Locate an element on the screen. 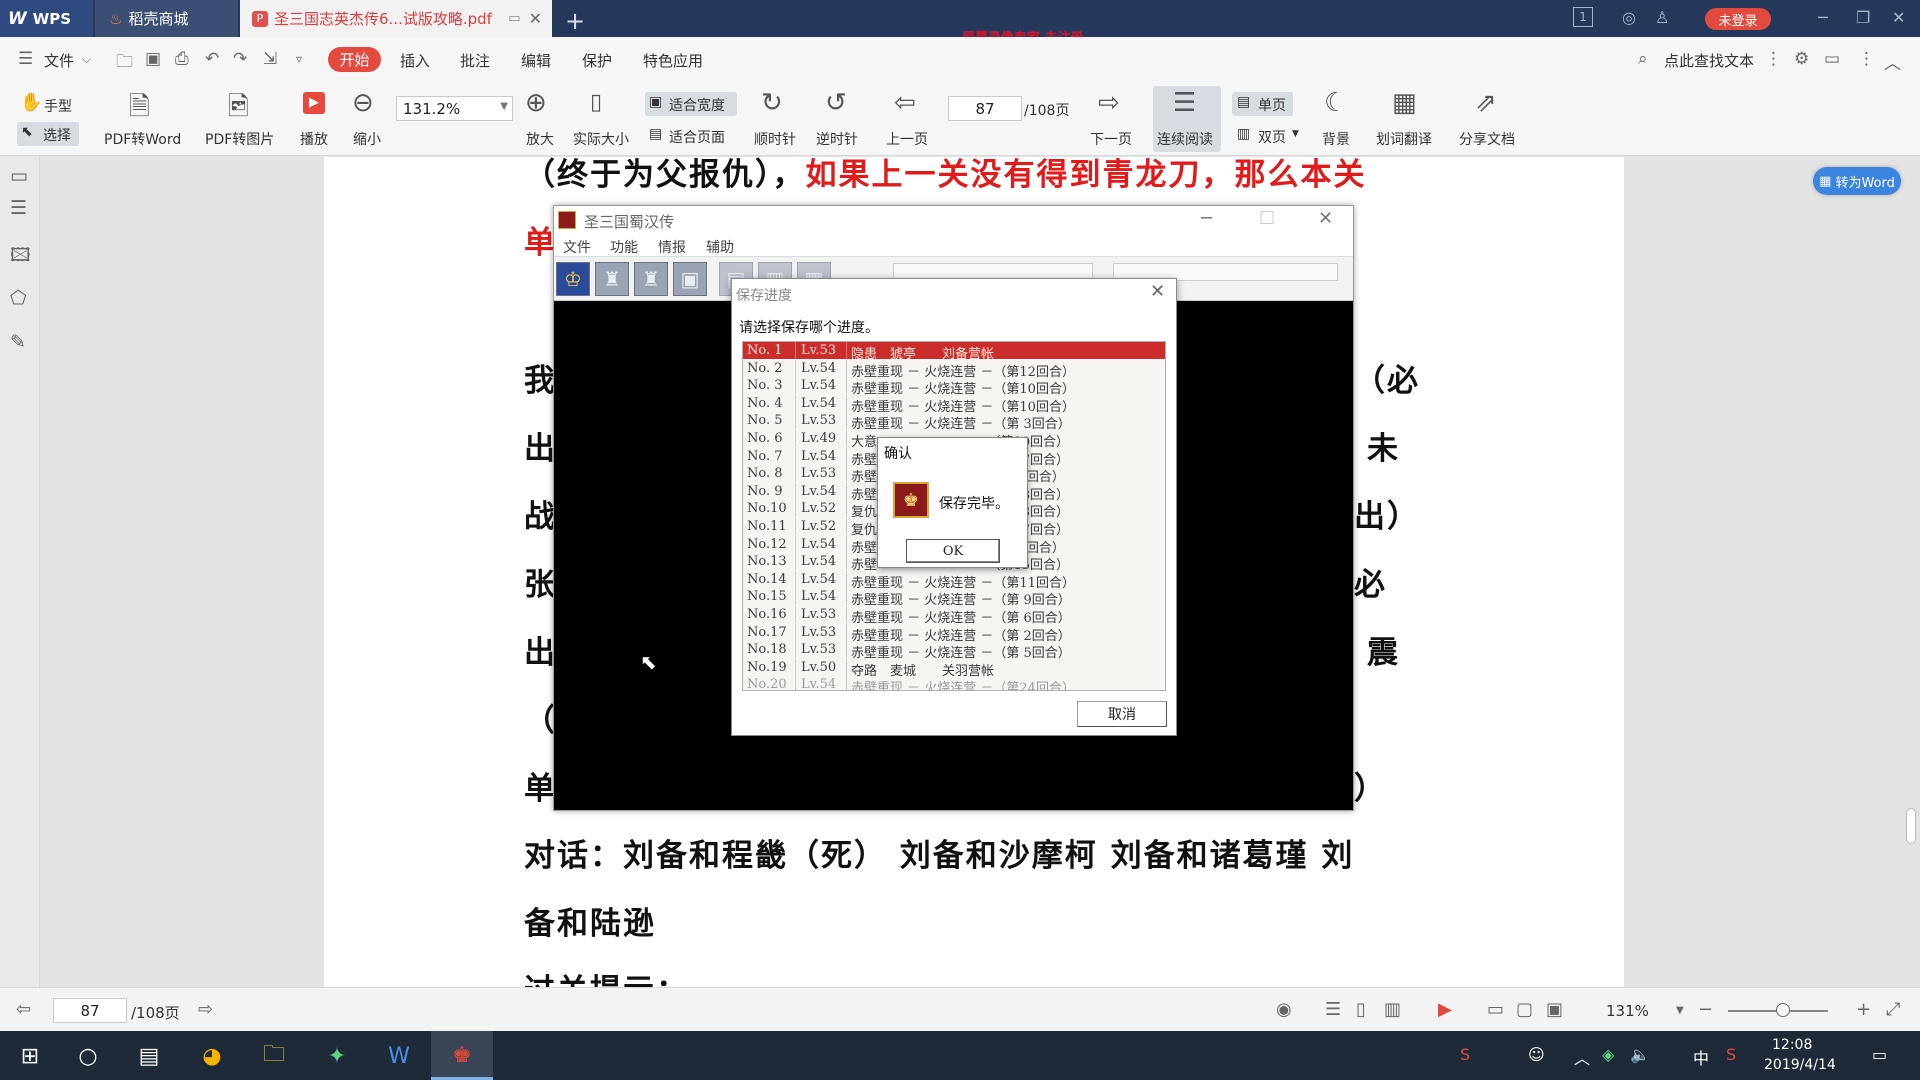 Image resolution: width=1920 pixels, height=1080 pixels. task-view-icon: ▤ is located at coordinates (149, 1056).